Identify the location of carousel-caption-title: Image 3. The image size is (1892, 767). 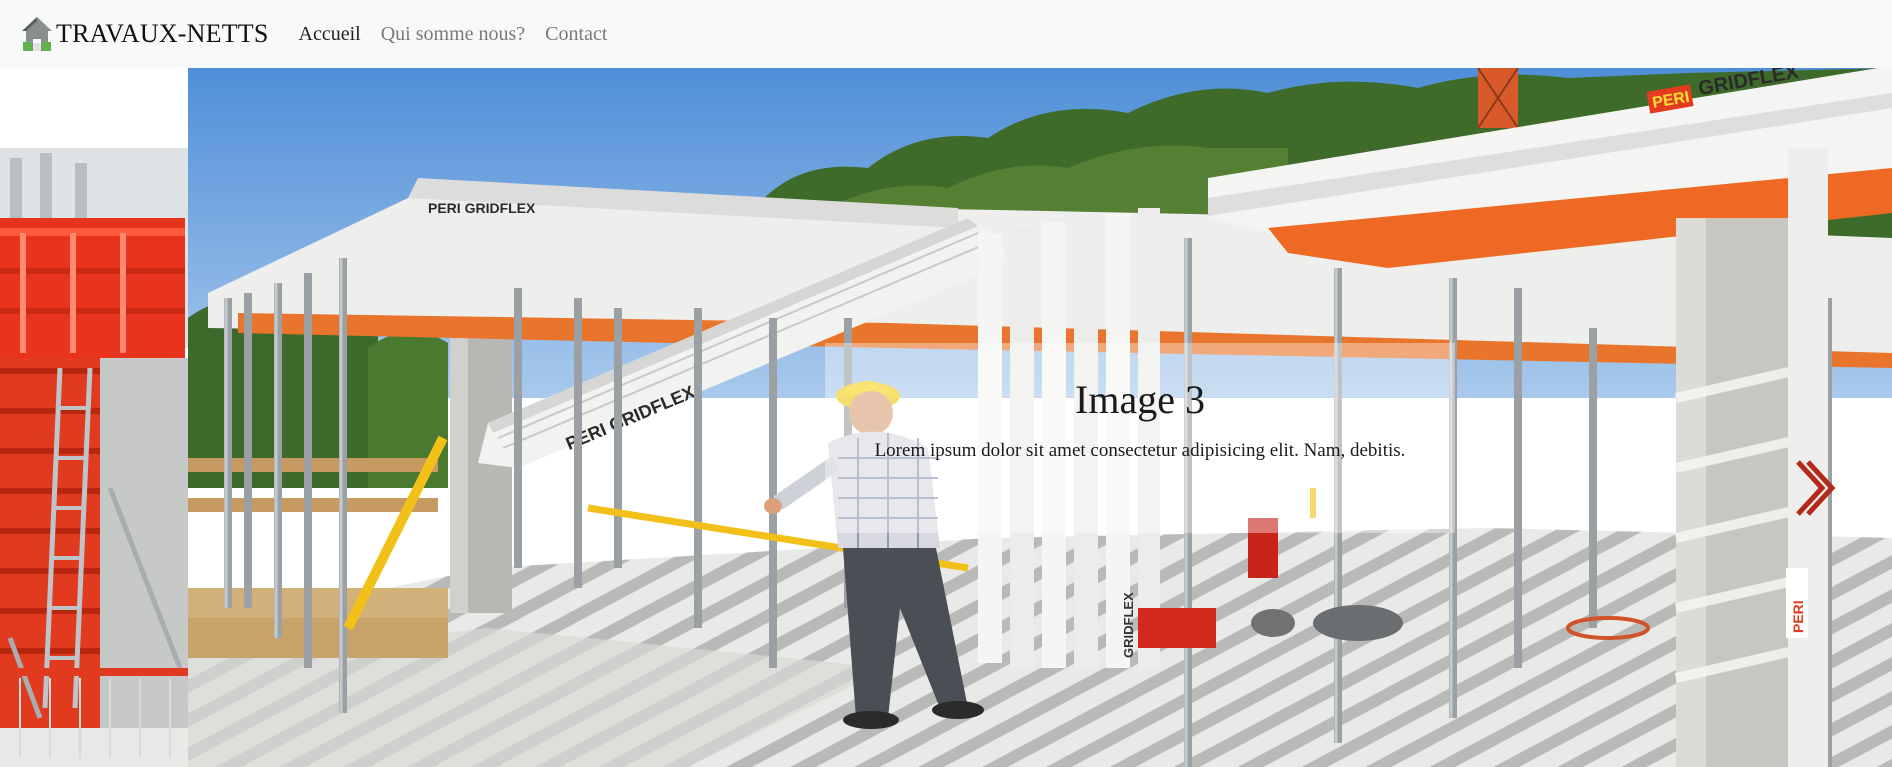
(1140, 399).